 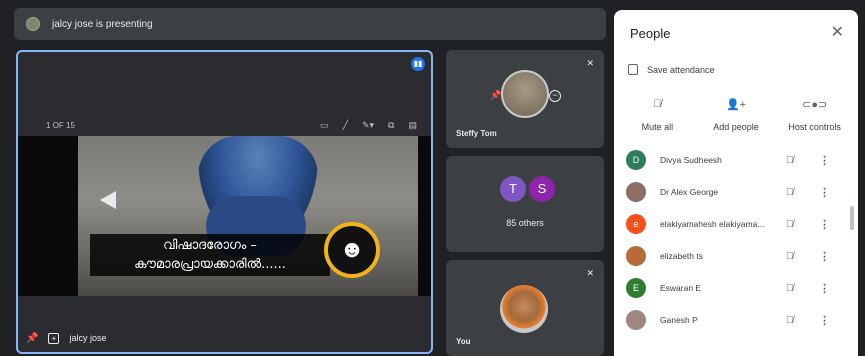 I want to click on brain-icon: ☻, so click(x=352, y=250).